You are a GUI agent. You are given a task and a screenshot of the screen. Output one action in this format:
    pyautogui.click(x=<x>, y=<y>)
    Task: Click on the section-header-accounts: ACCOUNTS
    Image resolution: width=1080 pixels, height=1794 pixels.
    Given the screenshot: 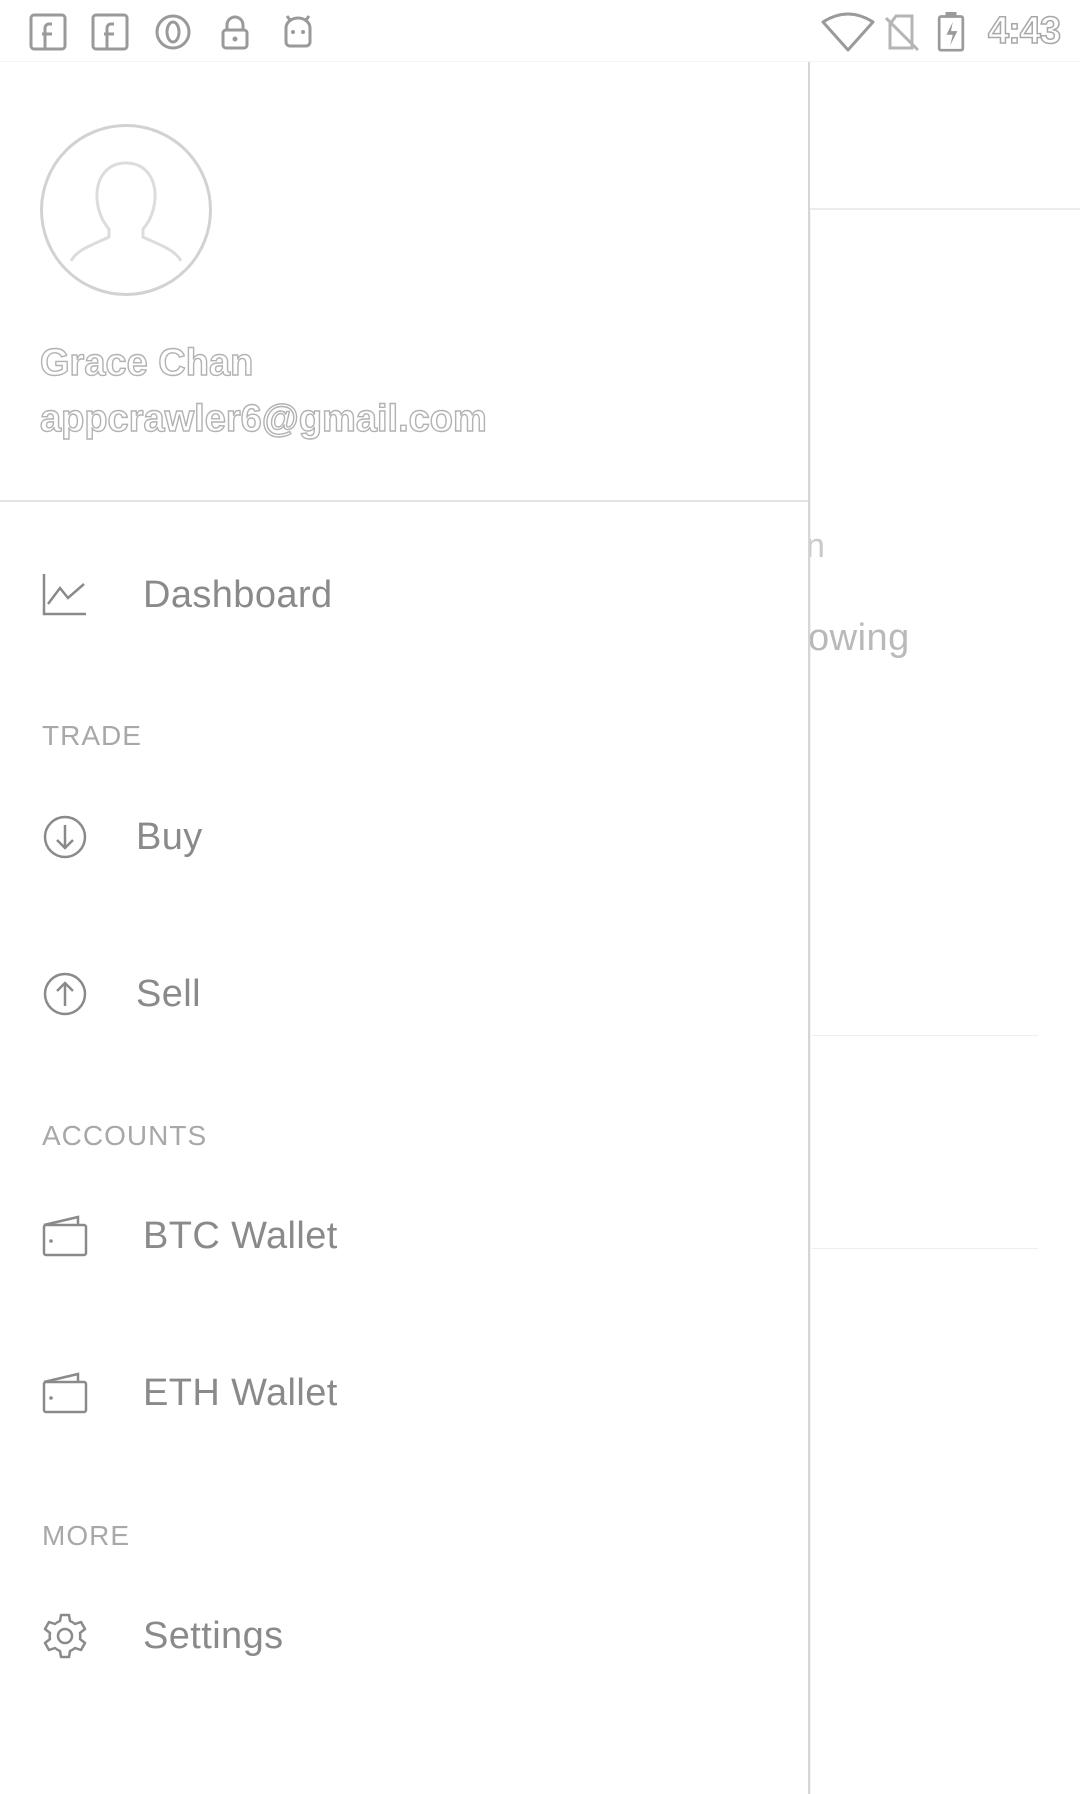 What is the action you would take?
    pyautogui.click(x=125, y=1135)
    